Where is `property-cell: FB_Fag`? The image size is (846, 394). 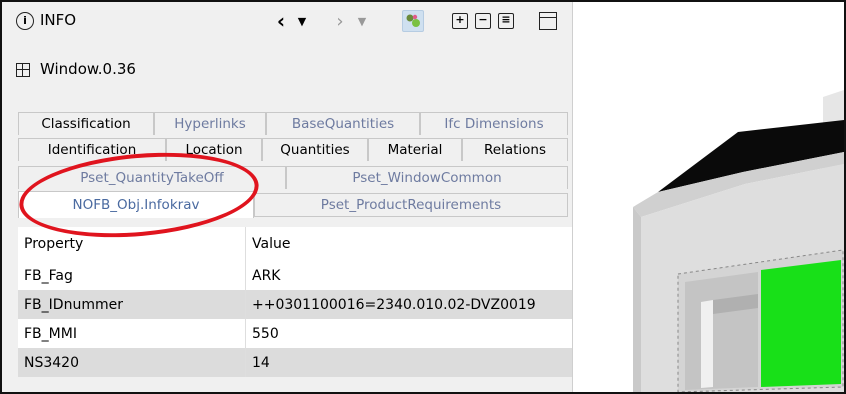
property-cell: FB_Fag is located at coordinates (132, 275).